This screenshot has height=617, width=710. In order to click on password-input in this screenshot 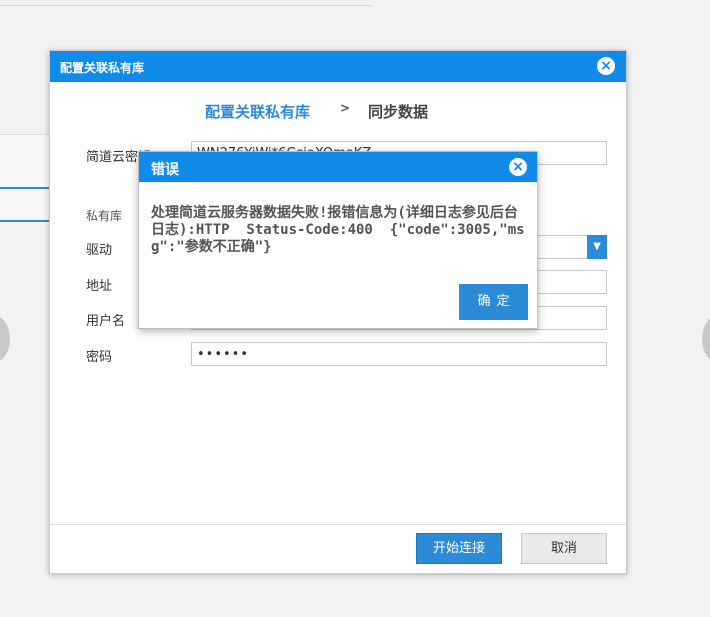, I will do `click(399, 354)`.